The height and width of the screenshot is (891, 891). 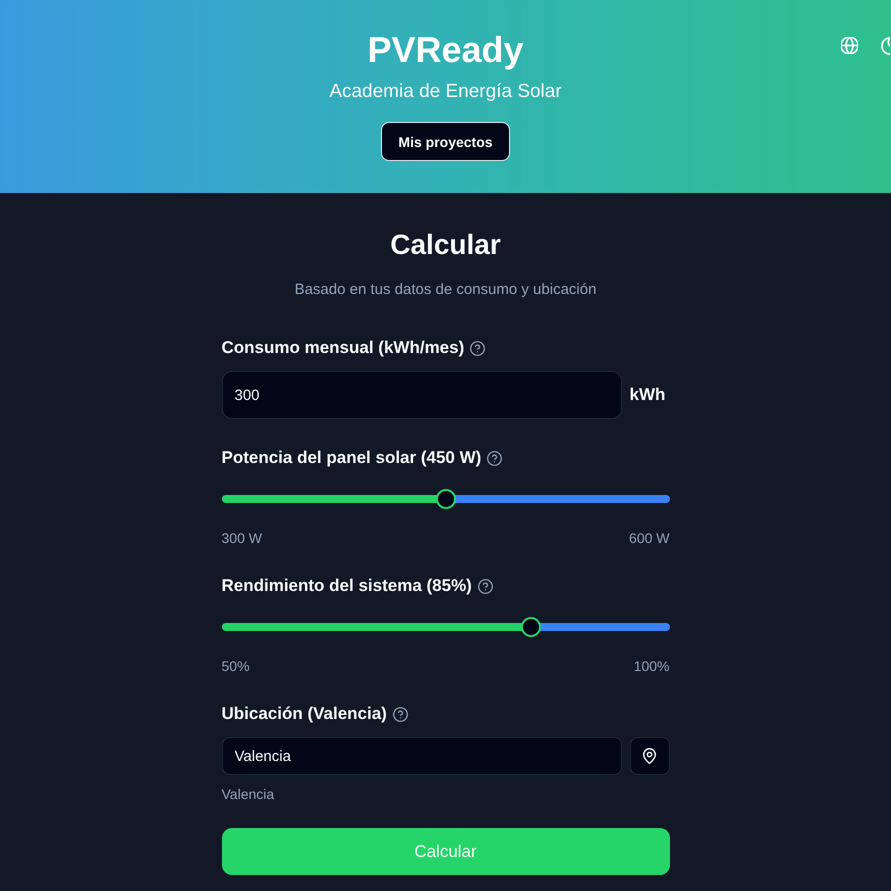 I want to click on min-label: 50%, so click(x=236, y=666).